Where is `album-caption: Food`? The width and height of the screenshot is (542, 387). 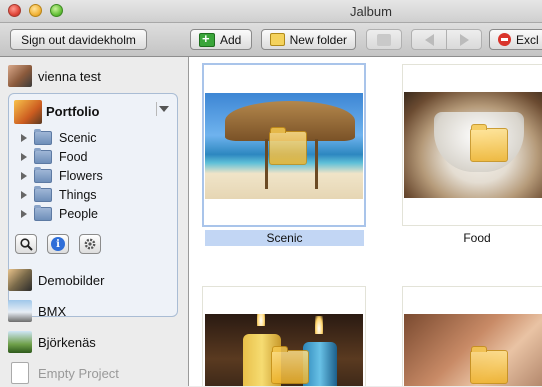
album-caption: Food is located at coordinates (472, 238).